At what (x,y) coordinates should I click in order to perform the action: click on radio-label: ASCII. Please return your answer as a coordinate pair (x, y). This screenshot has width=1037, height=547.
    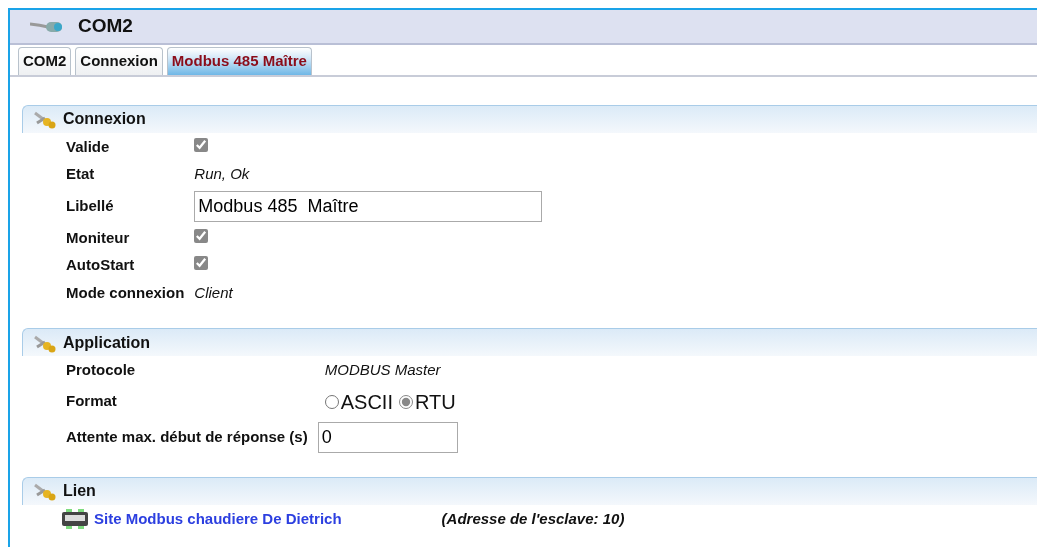
    Looking at the image, I should click on (366, 402).